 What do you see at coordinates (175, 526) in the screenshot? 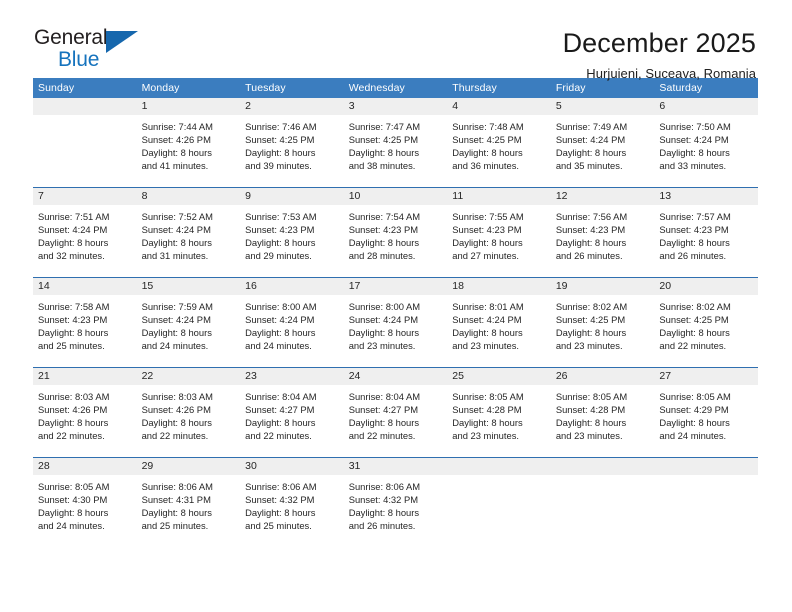
I see `daylight-line-2: and 25 minutes.` at bounding box center [175, 526].